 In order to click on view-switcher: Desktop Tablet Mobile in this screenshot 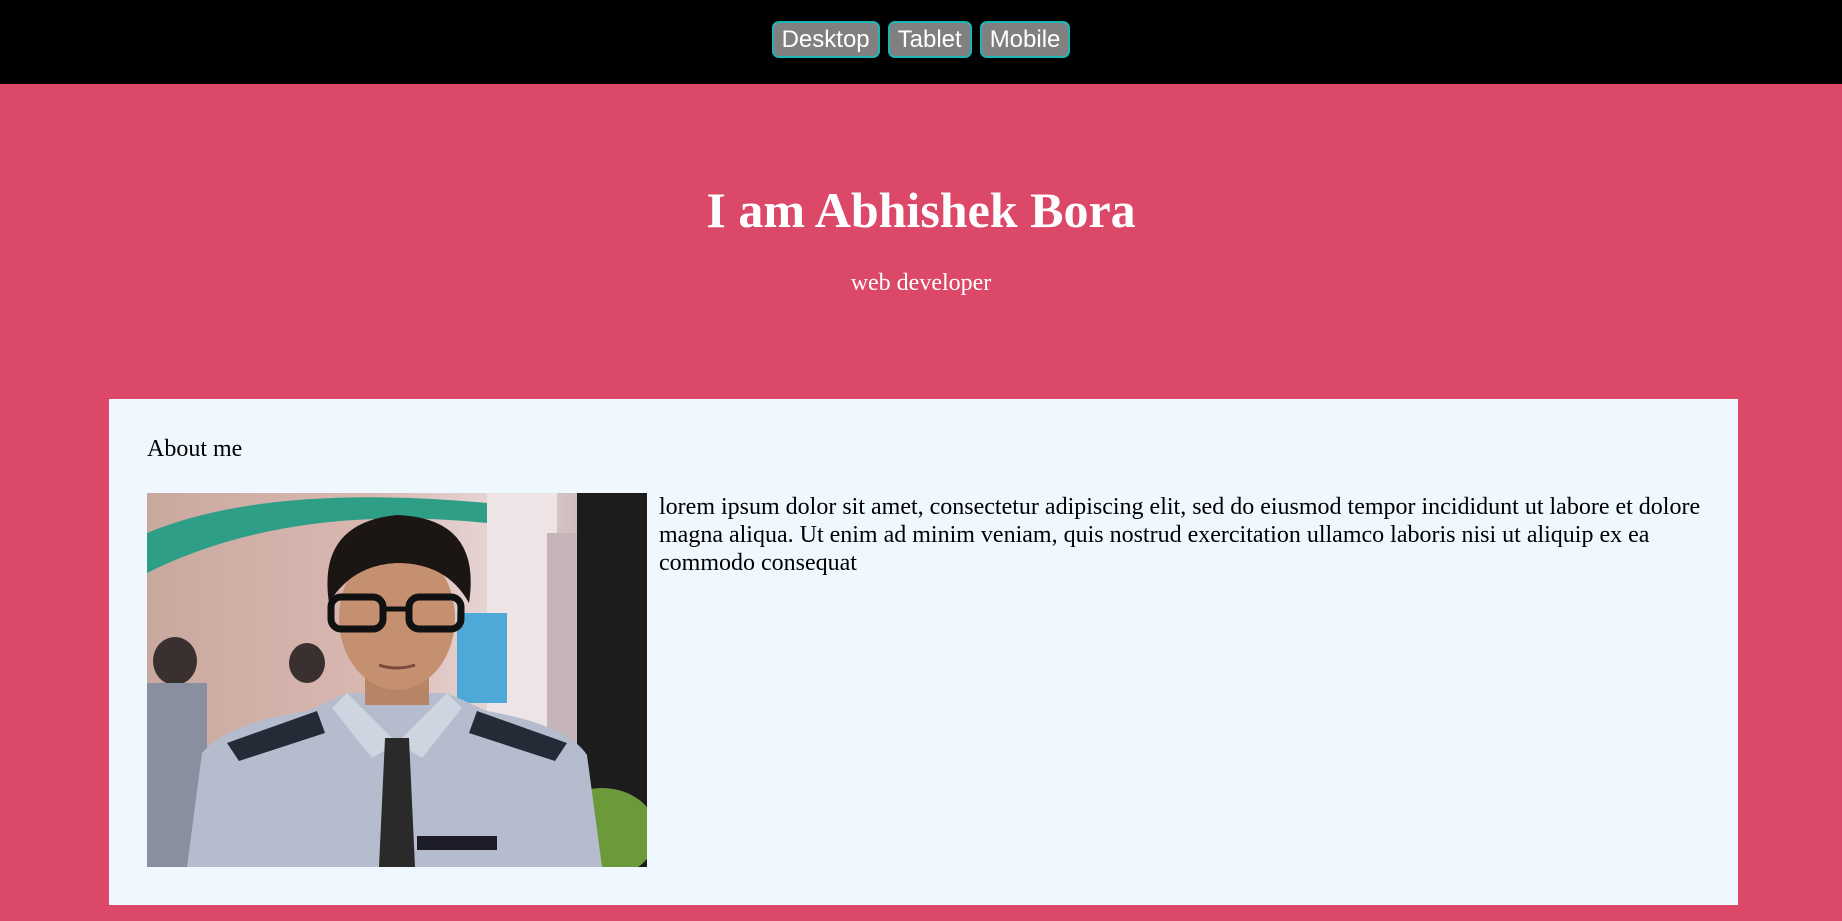, I will do `click(921, 39)`.